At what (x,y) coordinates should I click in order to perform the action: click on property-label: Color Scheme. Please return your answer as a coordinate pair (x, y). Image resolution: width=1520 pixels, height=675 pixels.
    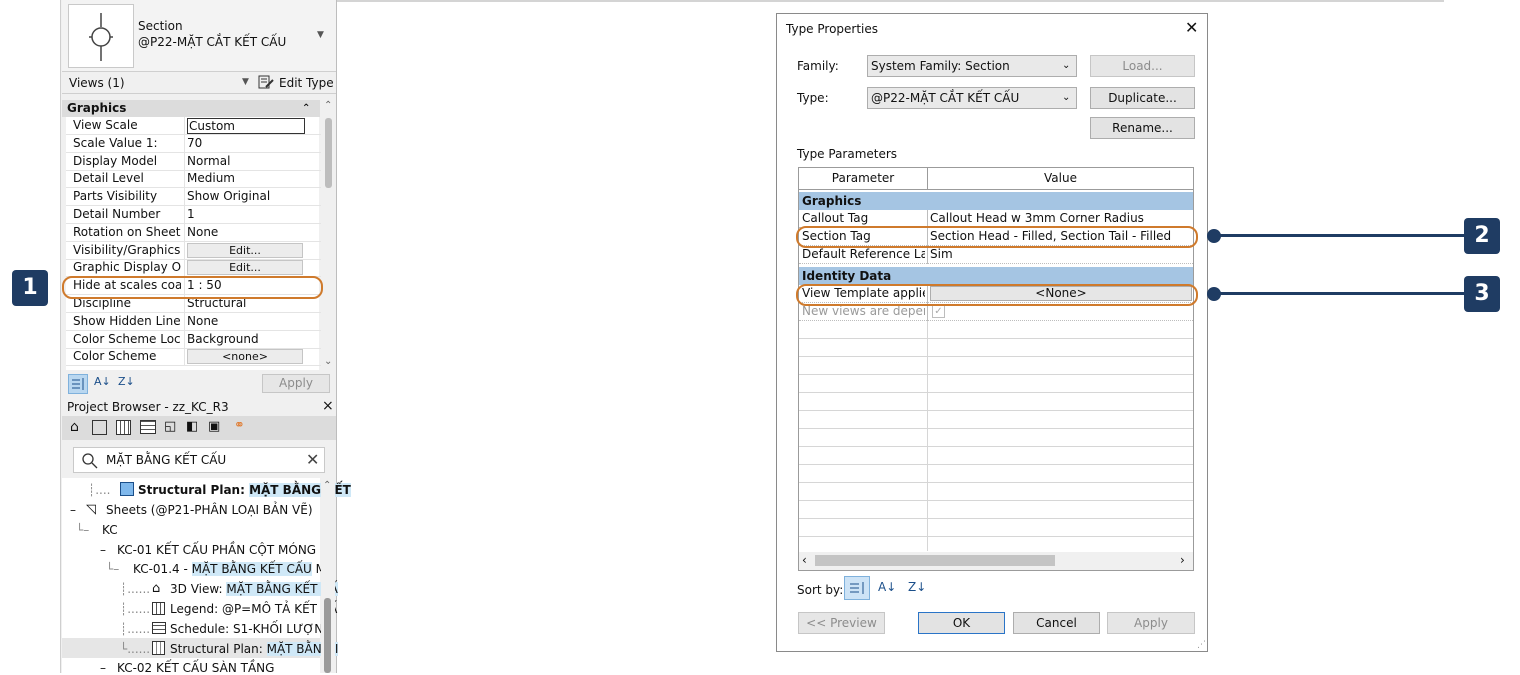
    Looking at the image, I should click on (115, 356).